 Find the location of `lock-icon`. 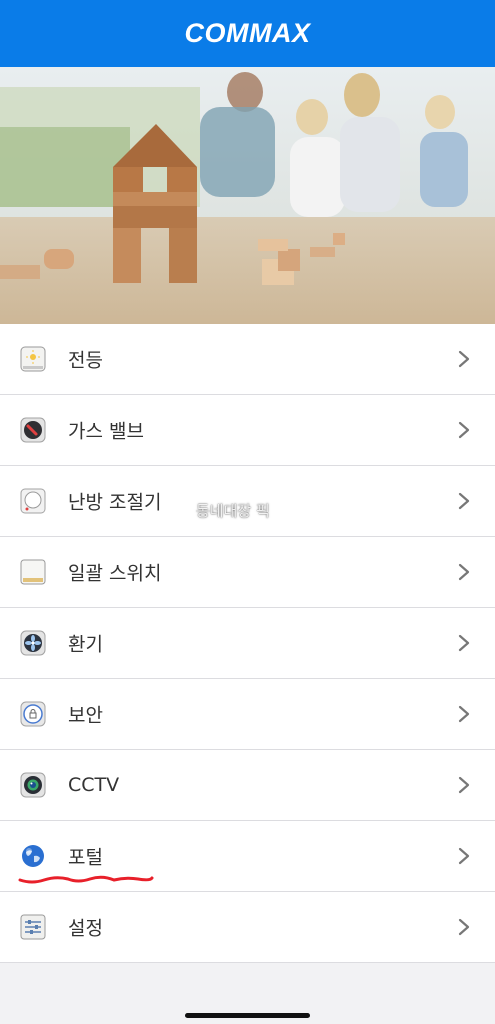

lock-icon is located at coordinates (33, 714).